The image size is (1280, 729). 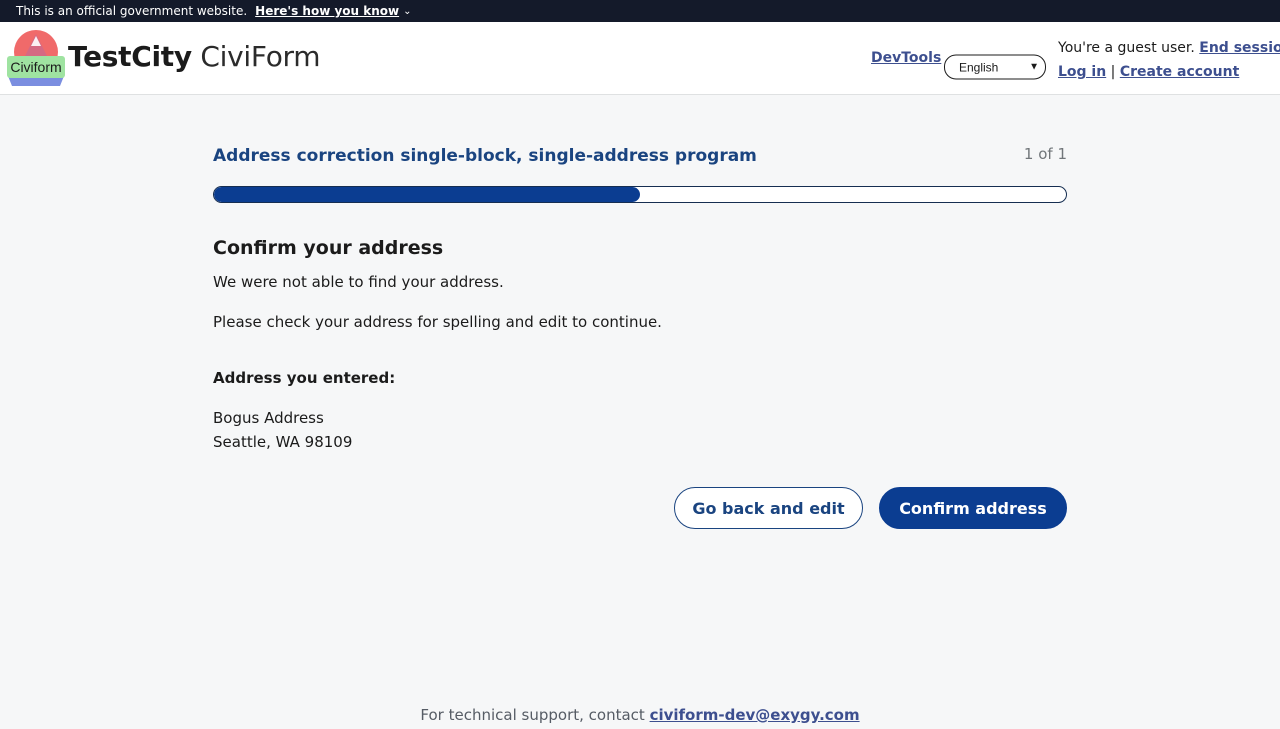 What do you see at coordinates (407, 11) in the screenshot?
I see `chevron-down-icon: ⌄` at bounding box center [407, 11].